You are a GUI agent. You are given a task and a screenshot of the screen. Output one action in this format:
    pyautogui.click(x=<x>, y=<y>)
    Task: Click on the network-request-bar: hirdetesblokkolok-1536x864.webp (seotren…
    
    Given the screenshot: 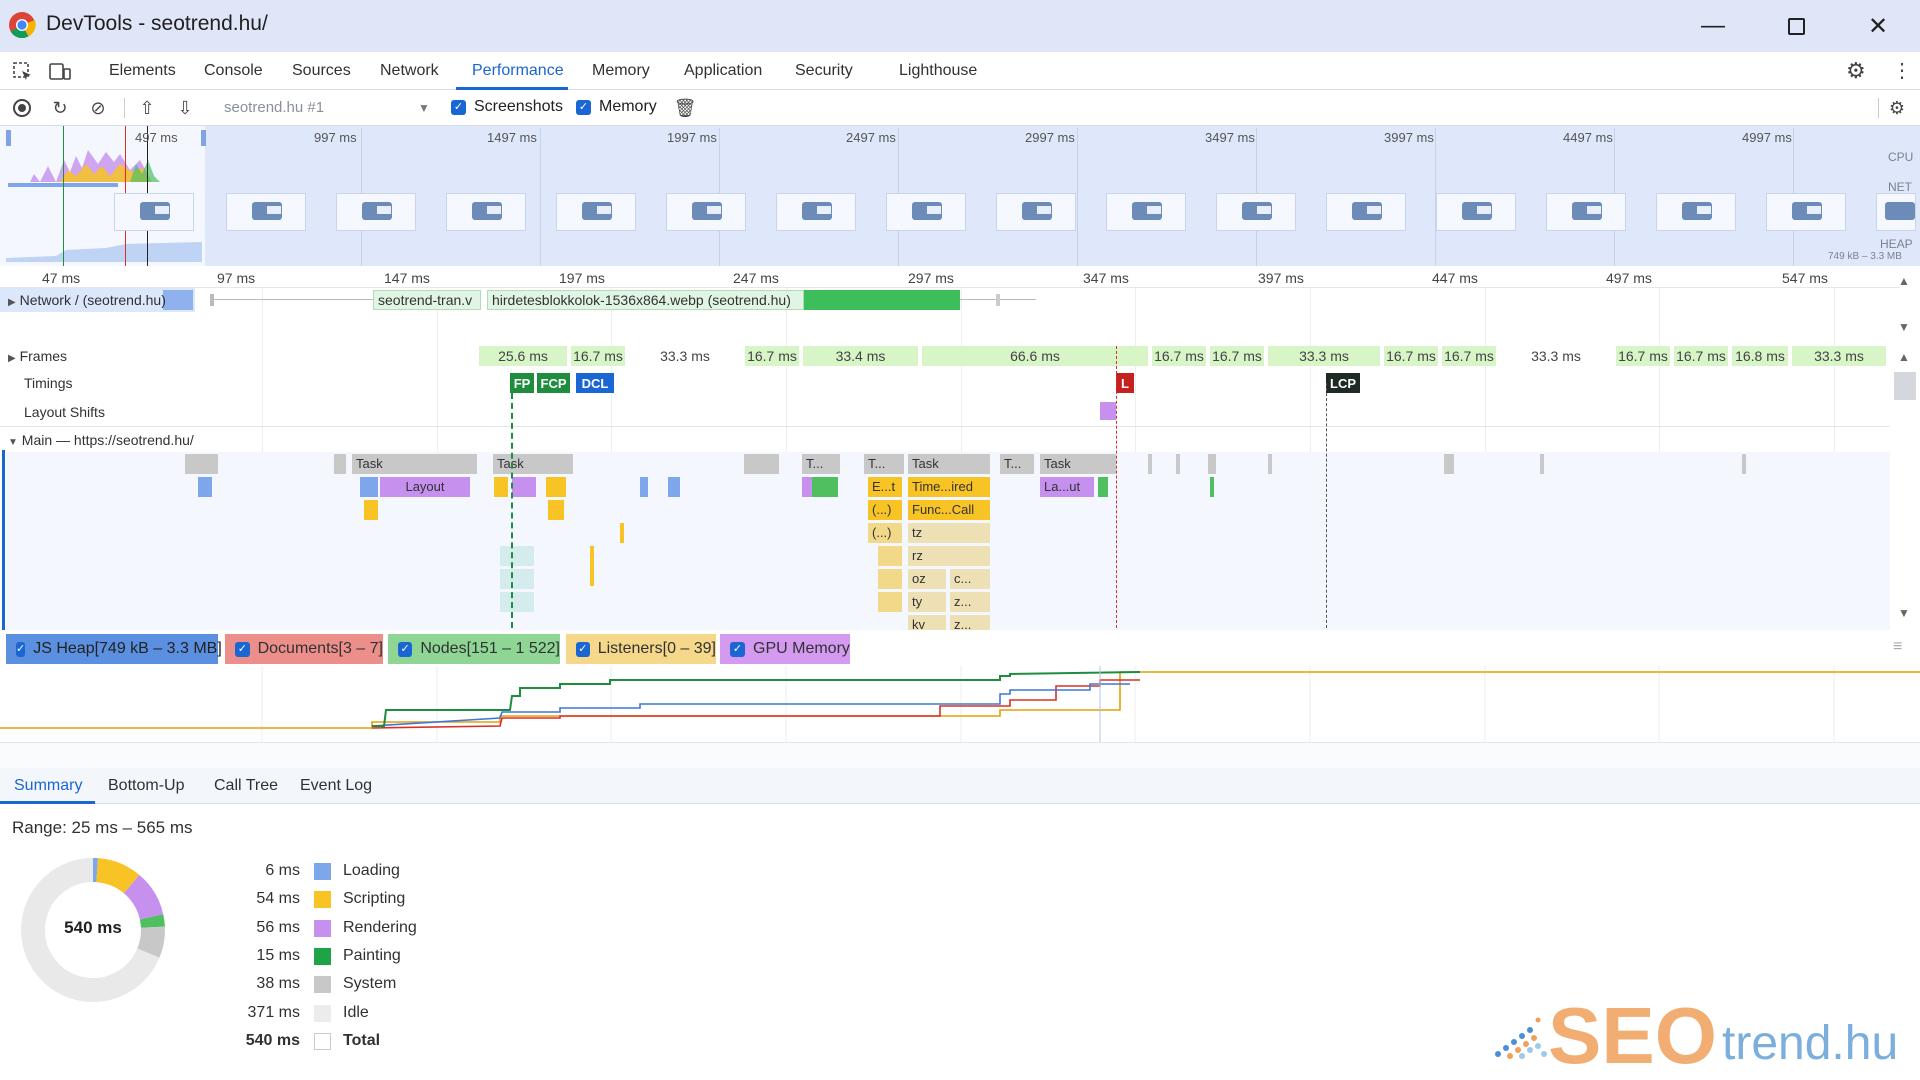 What is the action you would take?
    pyautogui.click(x=645, y=300)
    